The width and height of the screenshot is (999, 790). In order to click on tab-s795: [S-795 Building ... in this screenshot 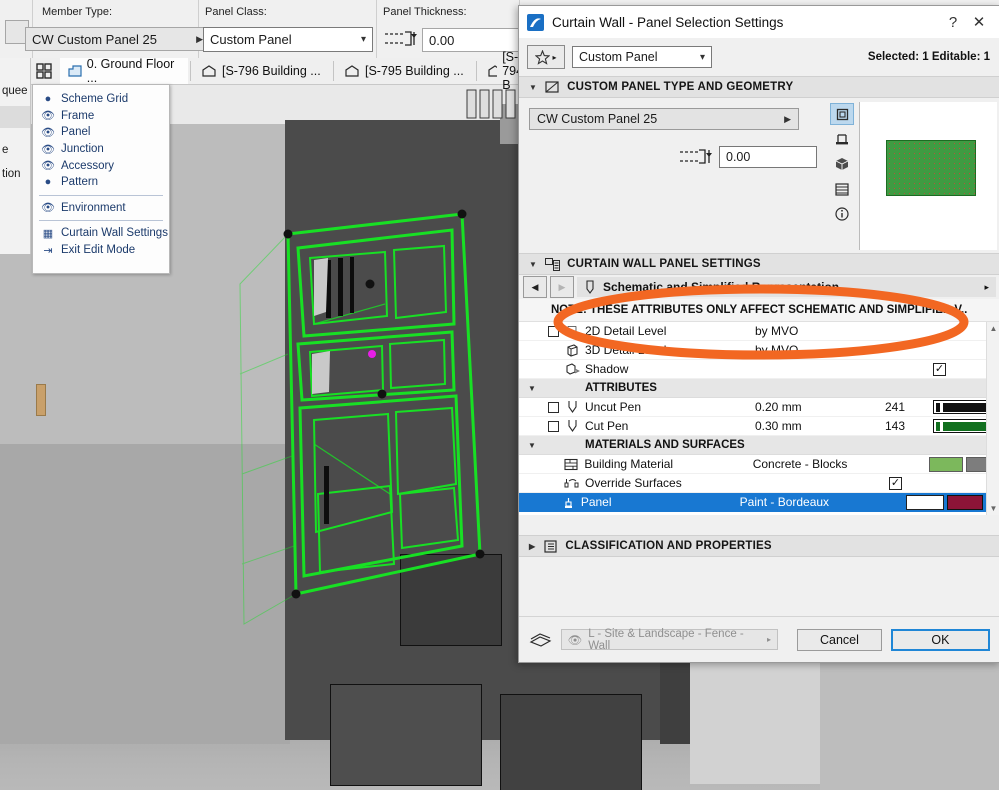, I will do `click(404, 71)`.